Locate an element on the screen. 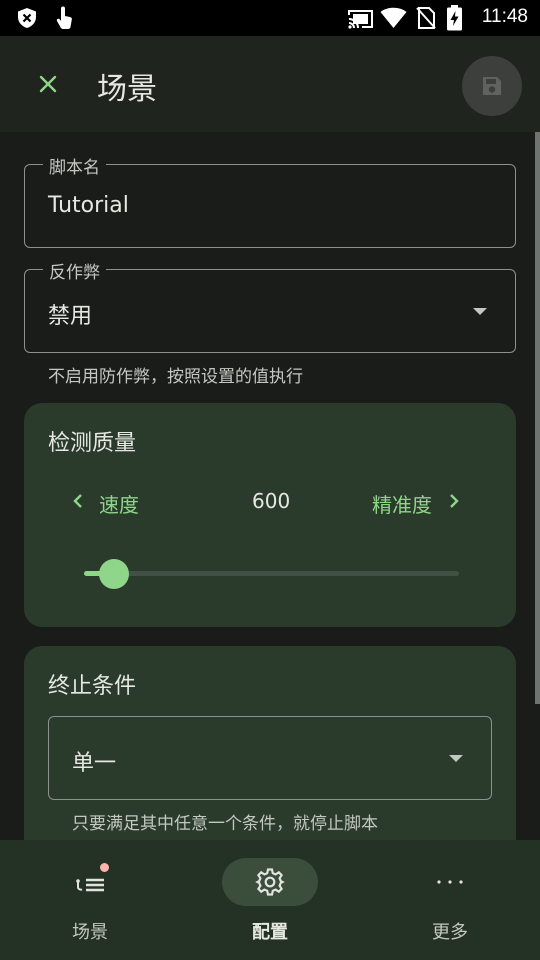 This screenshot has height=960, width=540. wifi-icon is located at coordinates (393, 18).